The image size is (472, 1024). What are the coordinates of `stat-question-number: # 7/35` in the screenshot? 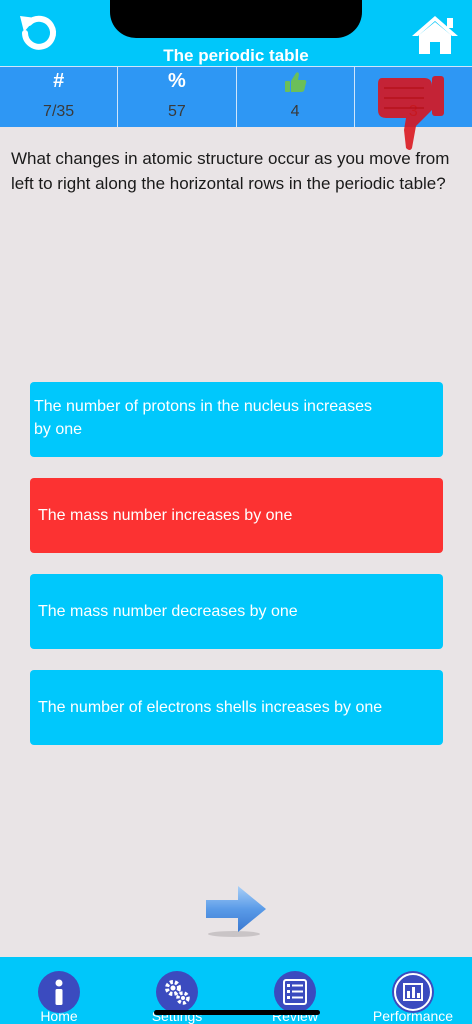 It's located at (59, 96).